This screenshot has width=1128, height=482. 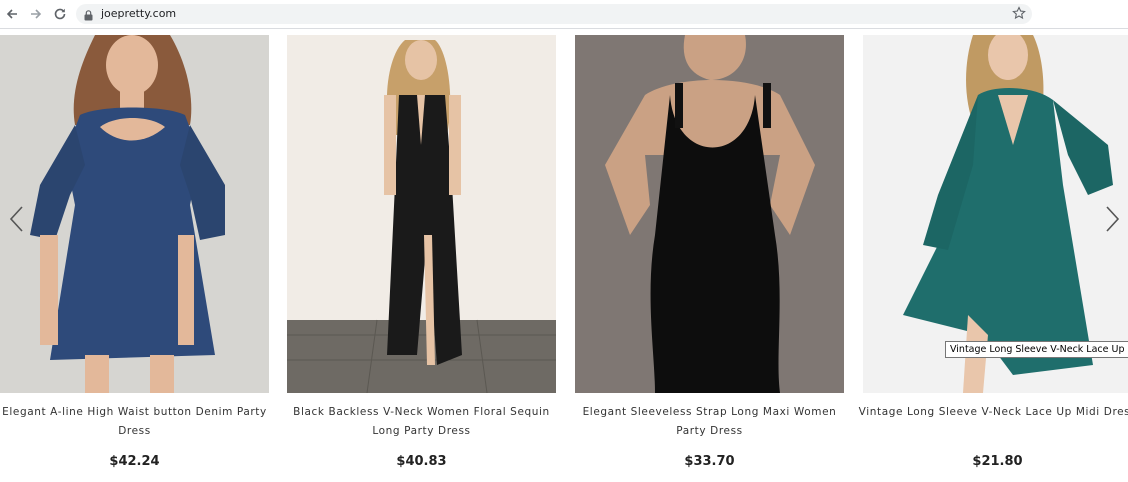 What do you see at coordinates (139, 13) in the screenshot?
I see `url-text: joepretty.com` at bounding box center [139, 13].